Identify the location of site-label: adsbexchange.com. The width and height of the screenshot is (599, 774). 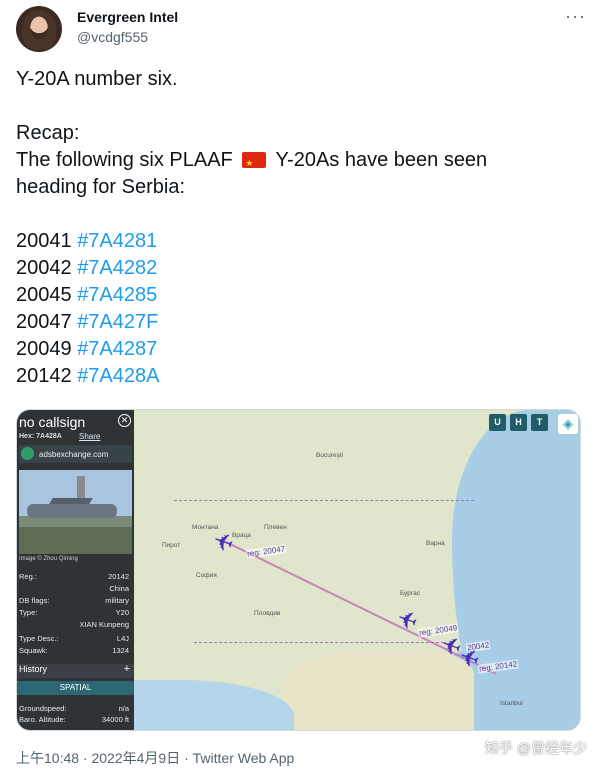
(74, 454).